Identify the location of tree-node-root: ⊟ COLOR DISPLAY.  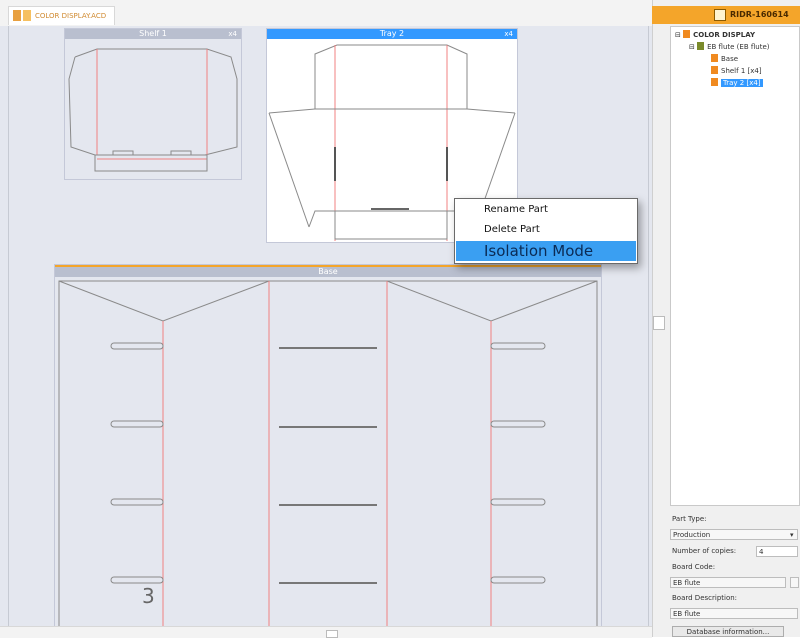
(715, 35).